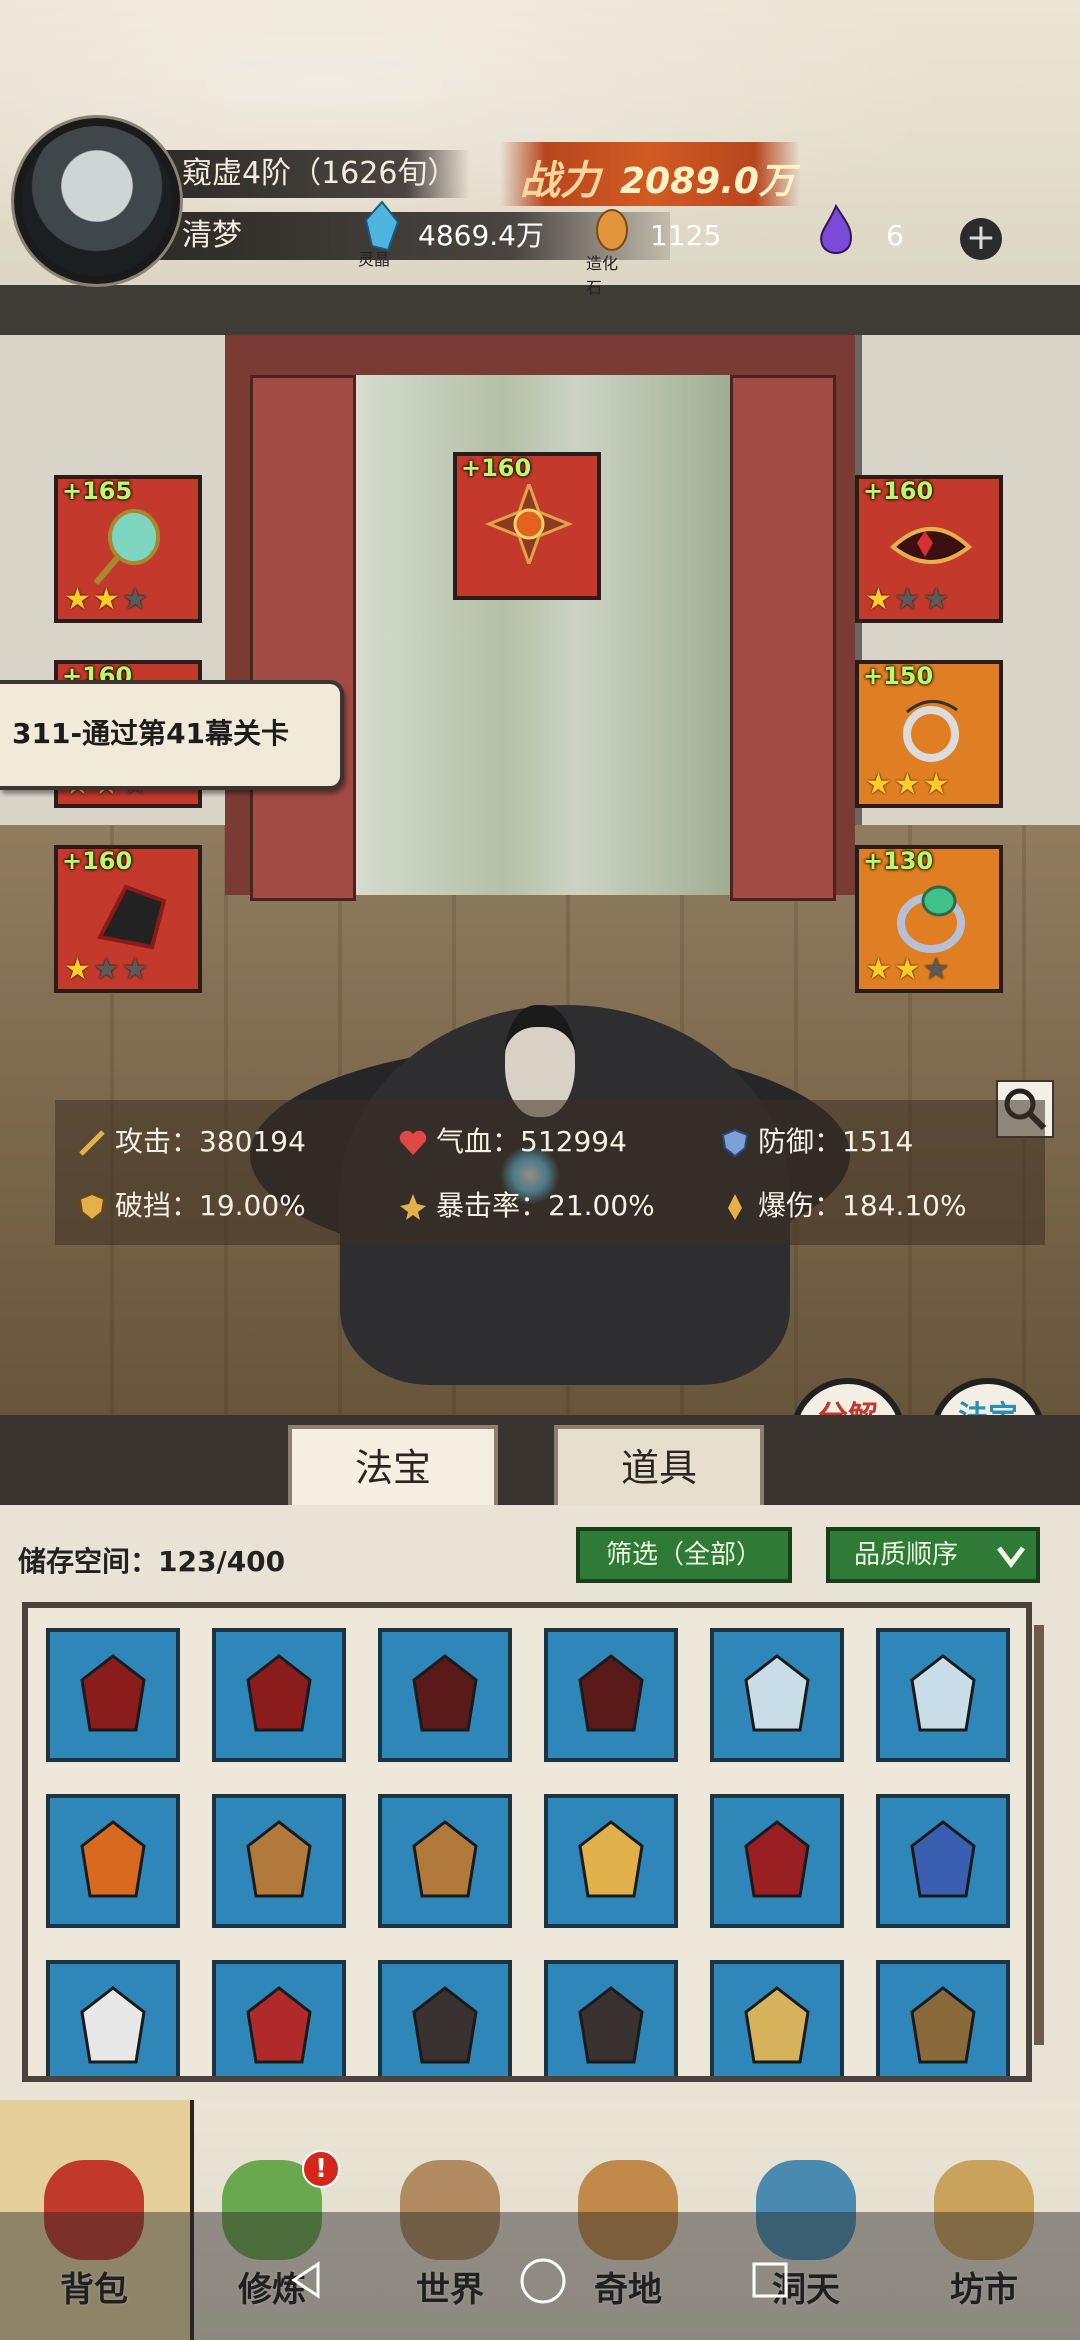  Describe the element at coordinates (393, 1468) in the screenshot. I see `tab-treasure: 法宝` at that location.